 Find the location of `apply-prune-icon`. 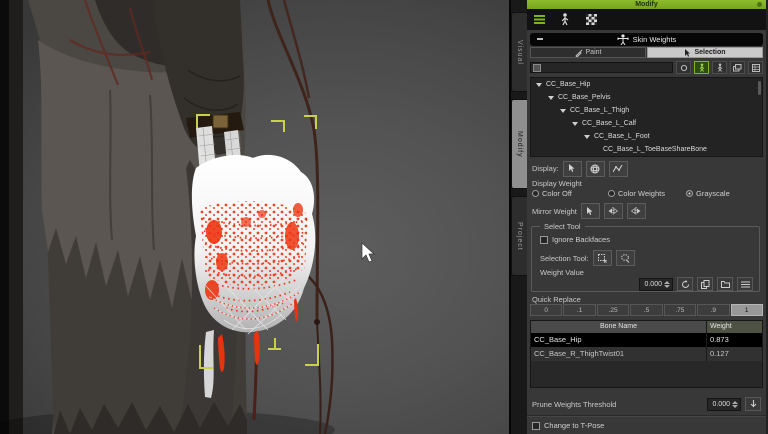

apply-prune-icon is located at coordinates (753, 404).